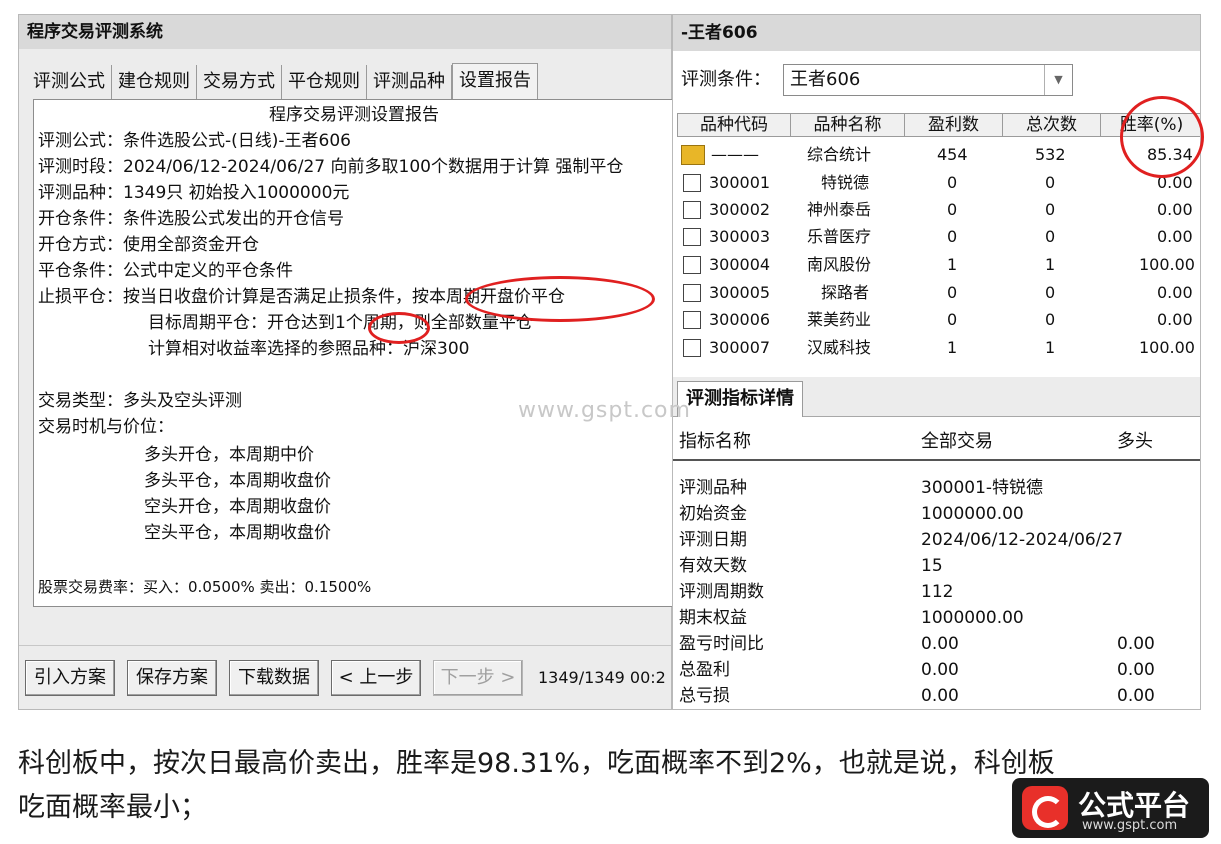 This screenshot has width=1221, height=844. I want to click on metric-all: 112, so click(937, 592).